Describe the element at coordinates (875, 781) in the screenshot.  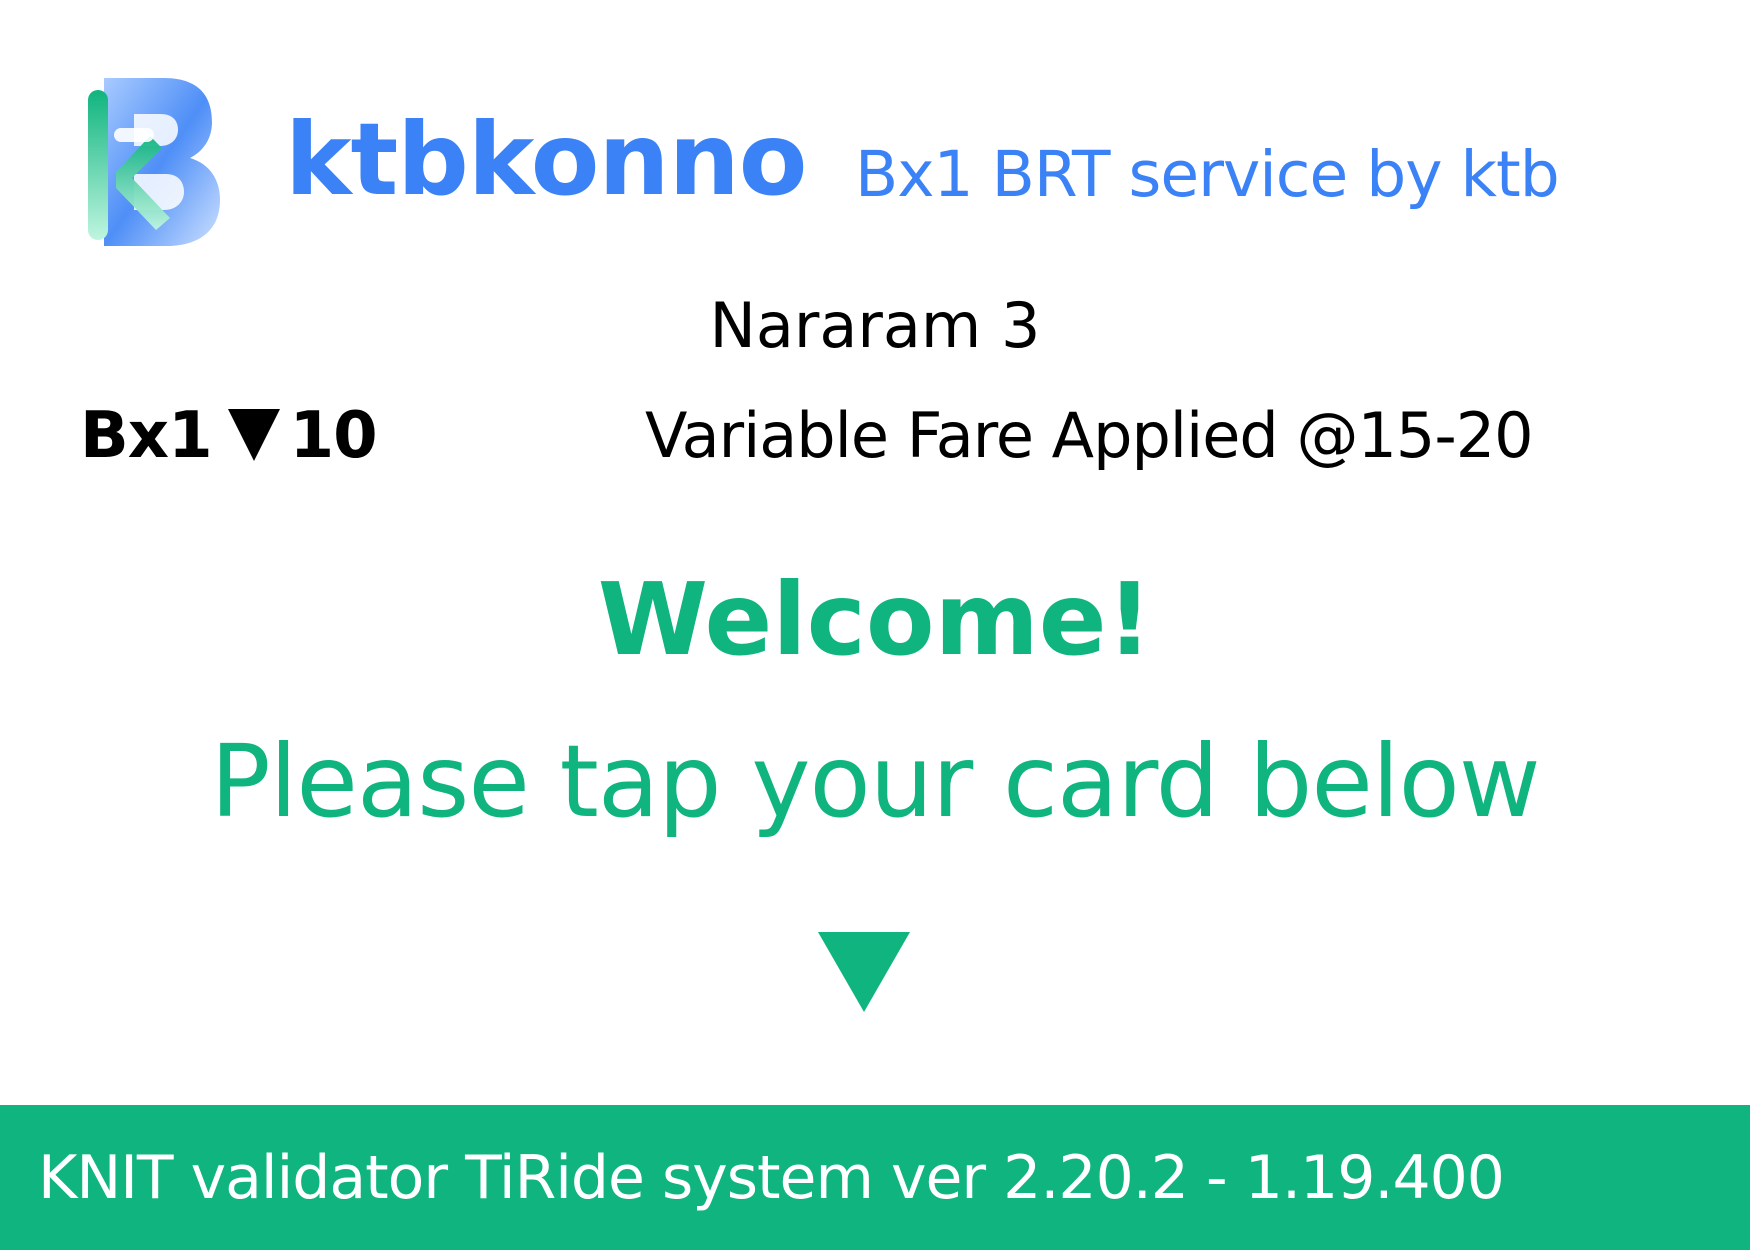
I see `tap-instruction: Please tap your card below` at that location.